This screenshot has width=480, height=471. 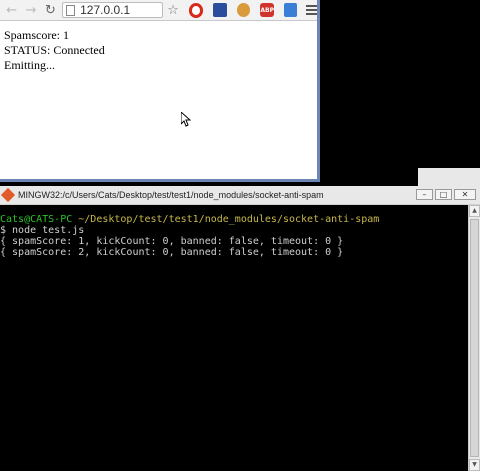 I want to click on address-text: 127.0.0.1, so click(x=105, y=10).